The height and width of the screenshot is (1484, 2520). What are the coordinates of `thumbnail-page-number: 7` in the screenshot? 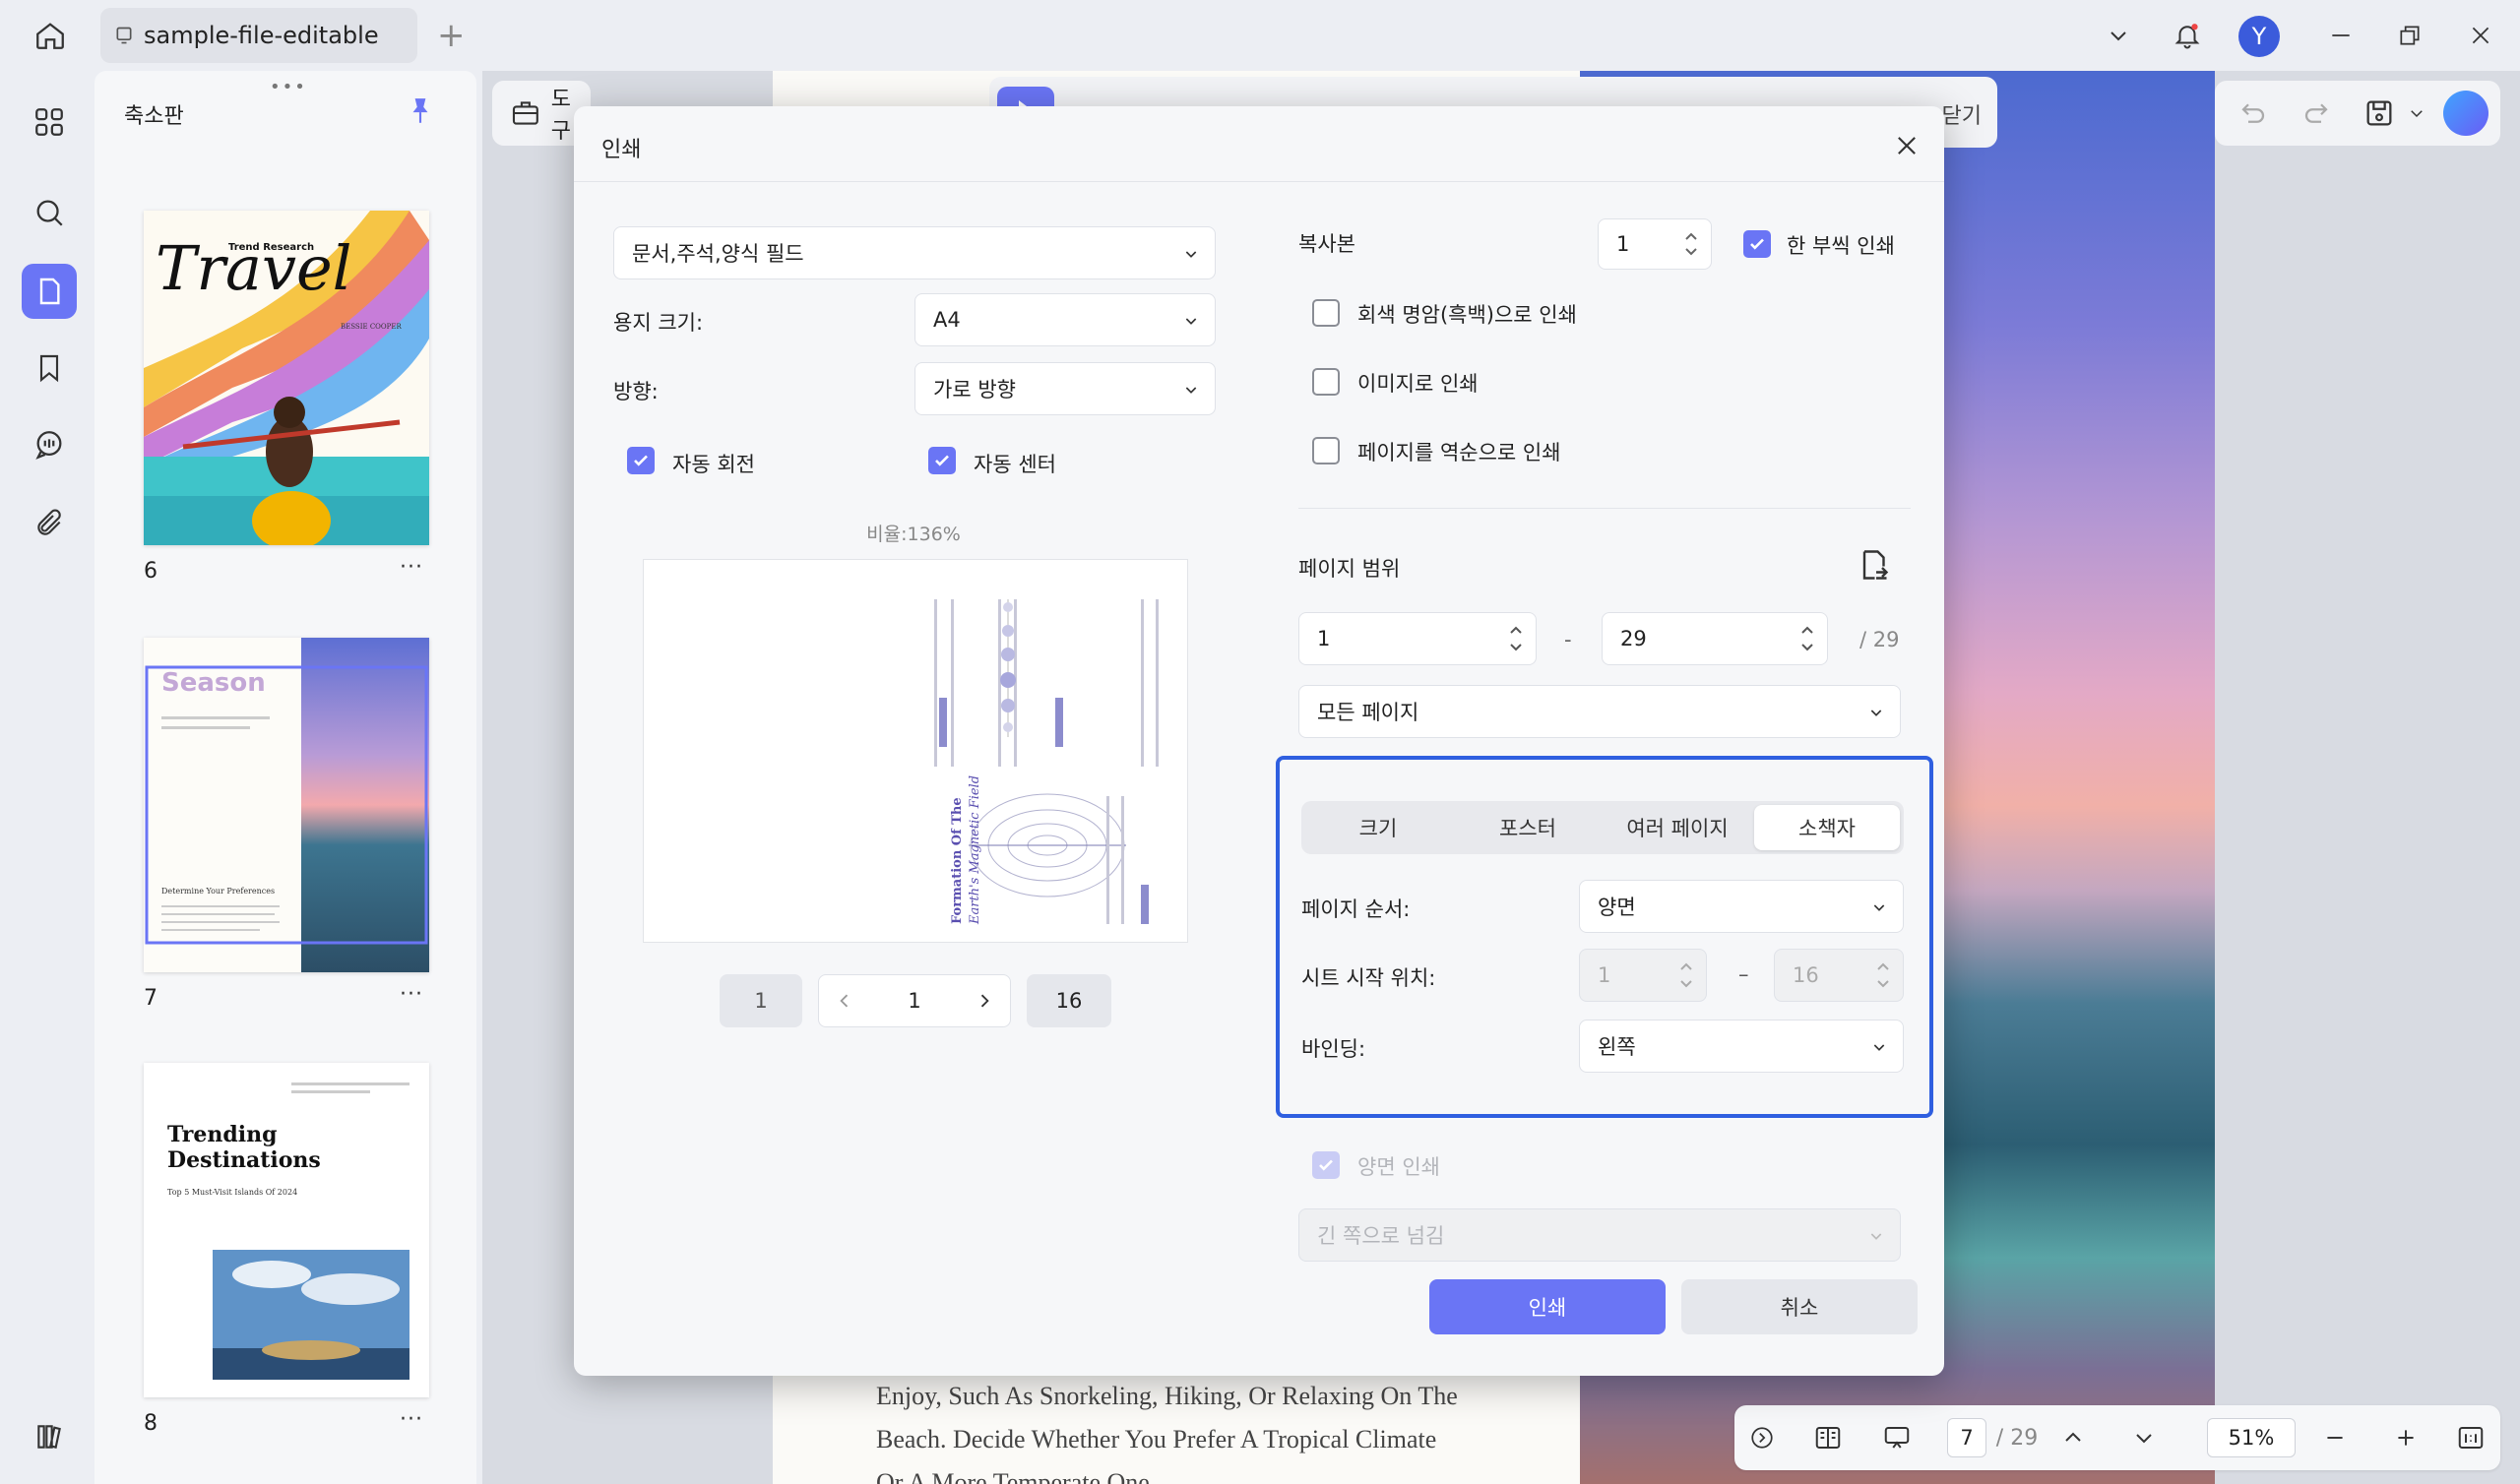 It's located at (151, 999).